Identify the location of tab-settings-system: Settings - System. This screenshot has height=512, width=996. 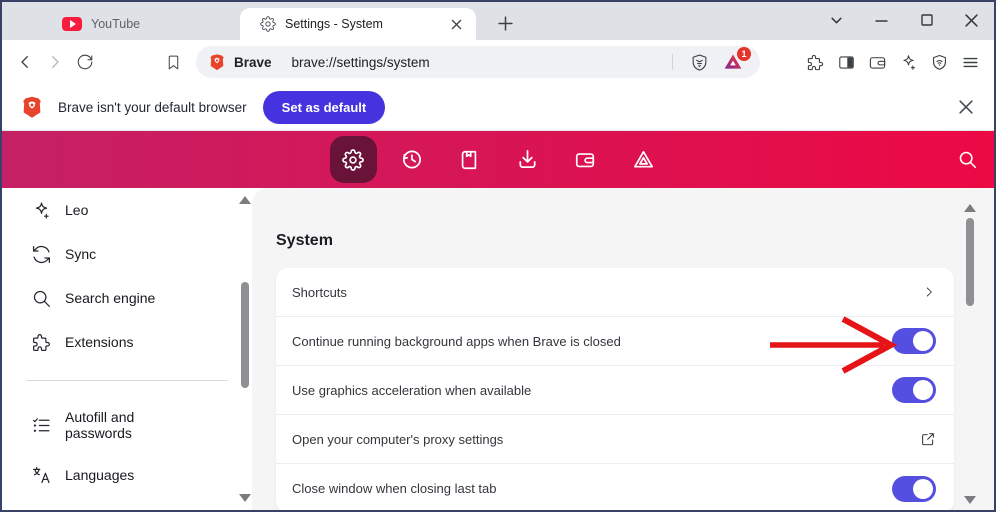
(358, 24).